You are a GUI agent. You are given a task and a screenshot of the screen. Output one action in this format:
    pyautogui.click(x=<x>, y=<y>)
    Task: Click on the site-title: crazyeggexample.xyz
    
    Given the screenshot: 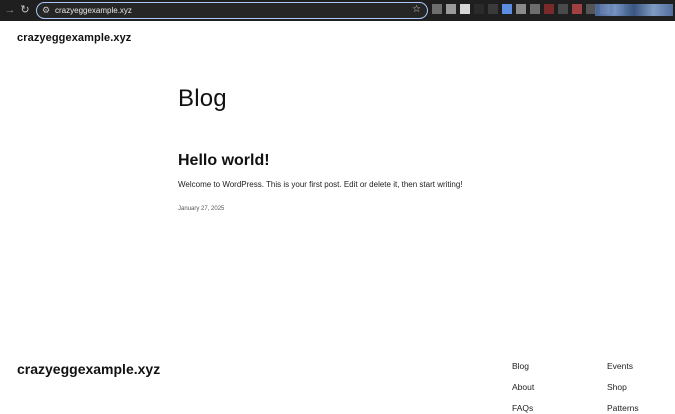 What is the action you would take?
    pyautogui.click(x=74, y=38)
    